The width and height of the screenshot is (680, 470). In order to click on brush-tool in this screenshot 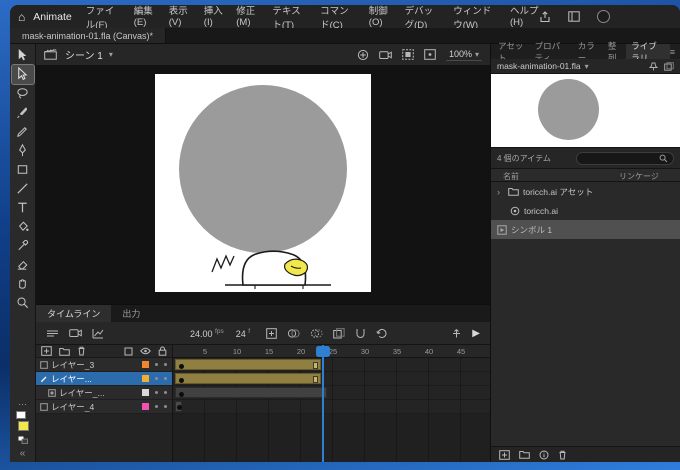, I will do `click(23, 112)`.